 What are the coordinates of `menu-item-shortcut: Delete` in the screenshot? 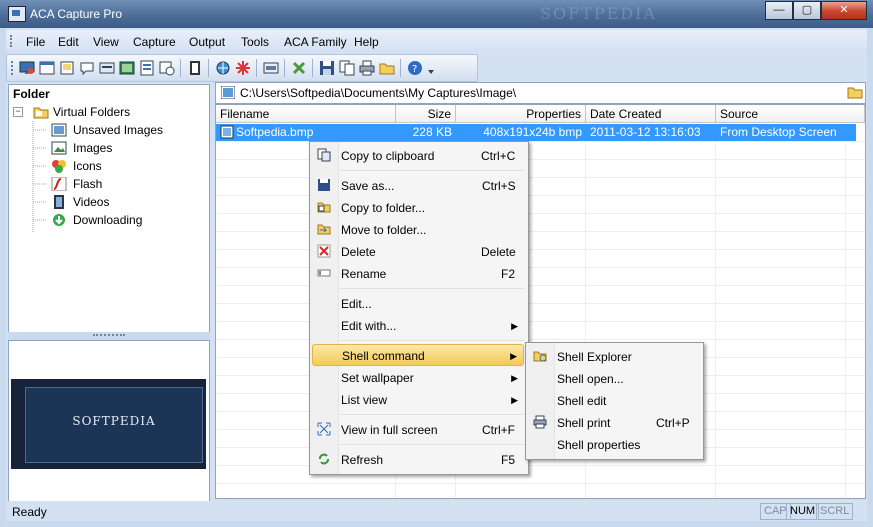 It's located at (498, 252).